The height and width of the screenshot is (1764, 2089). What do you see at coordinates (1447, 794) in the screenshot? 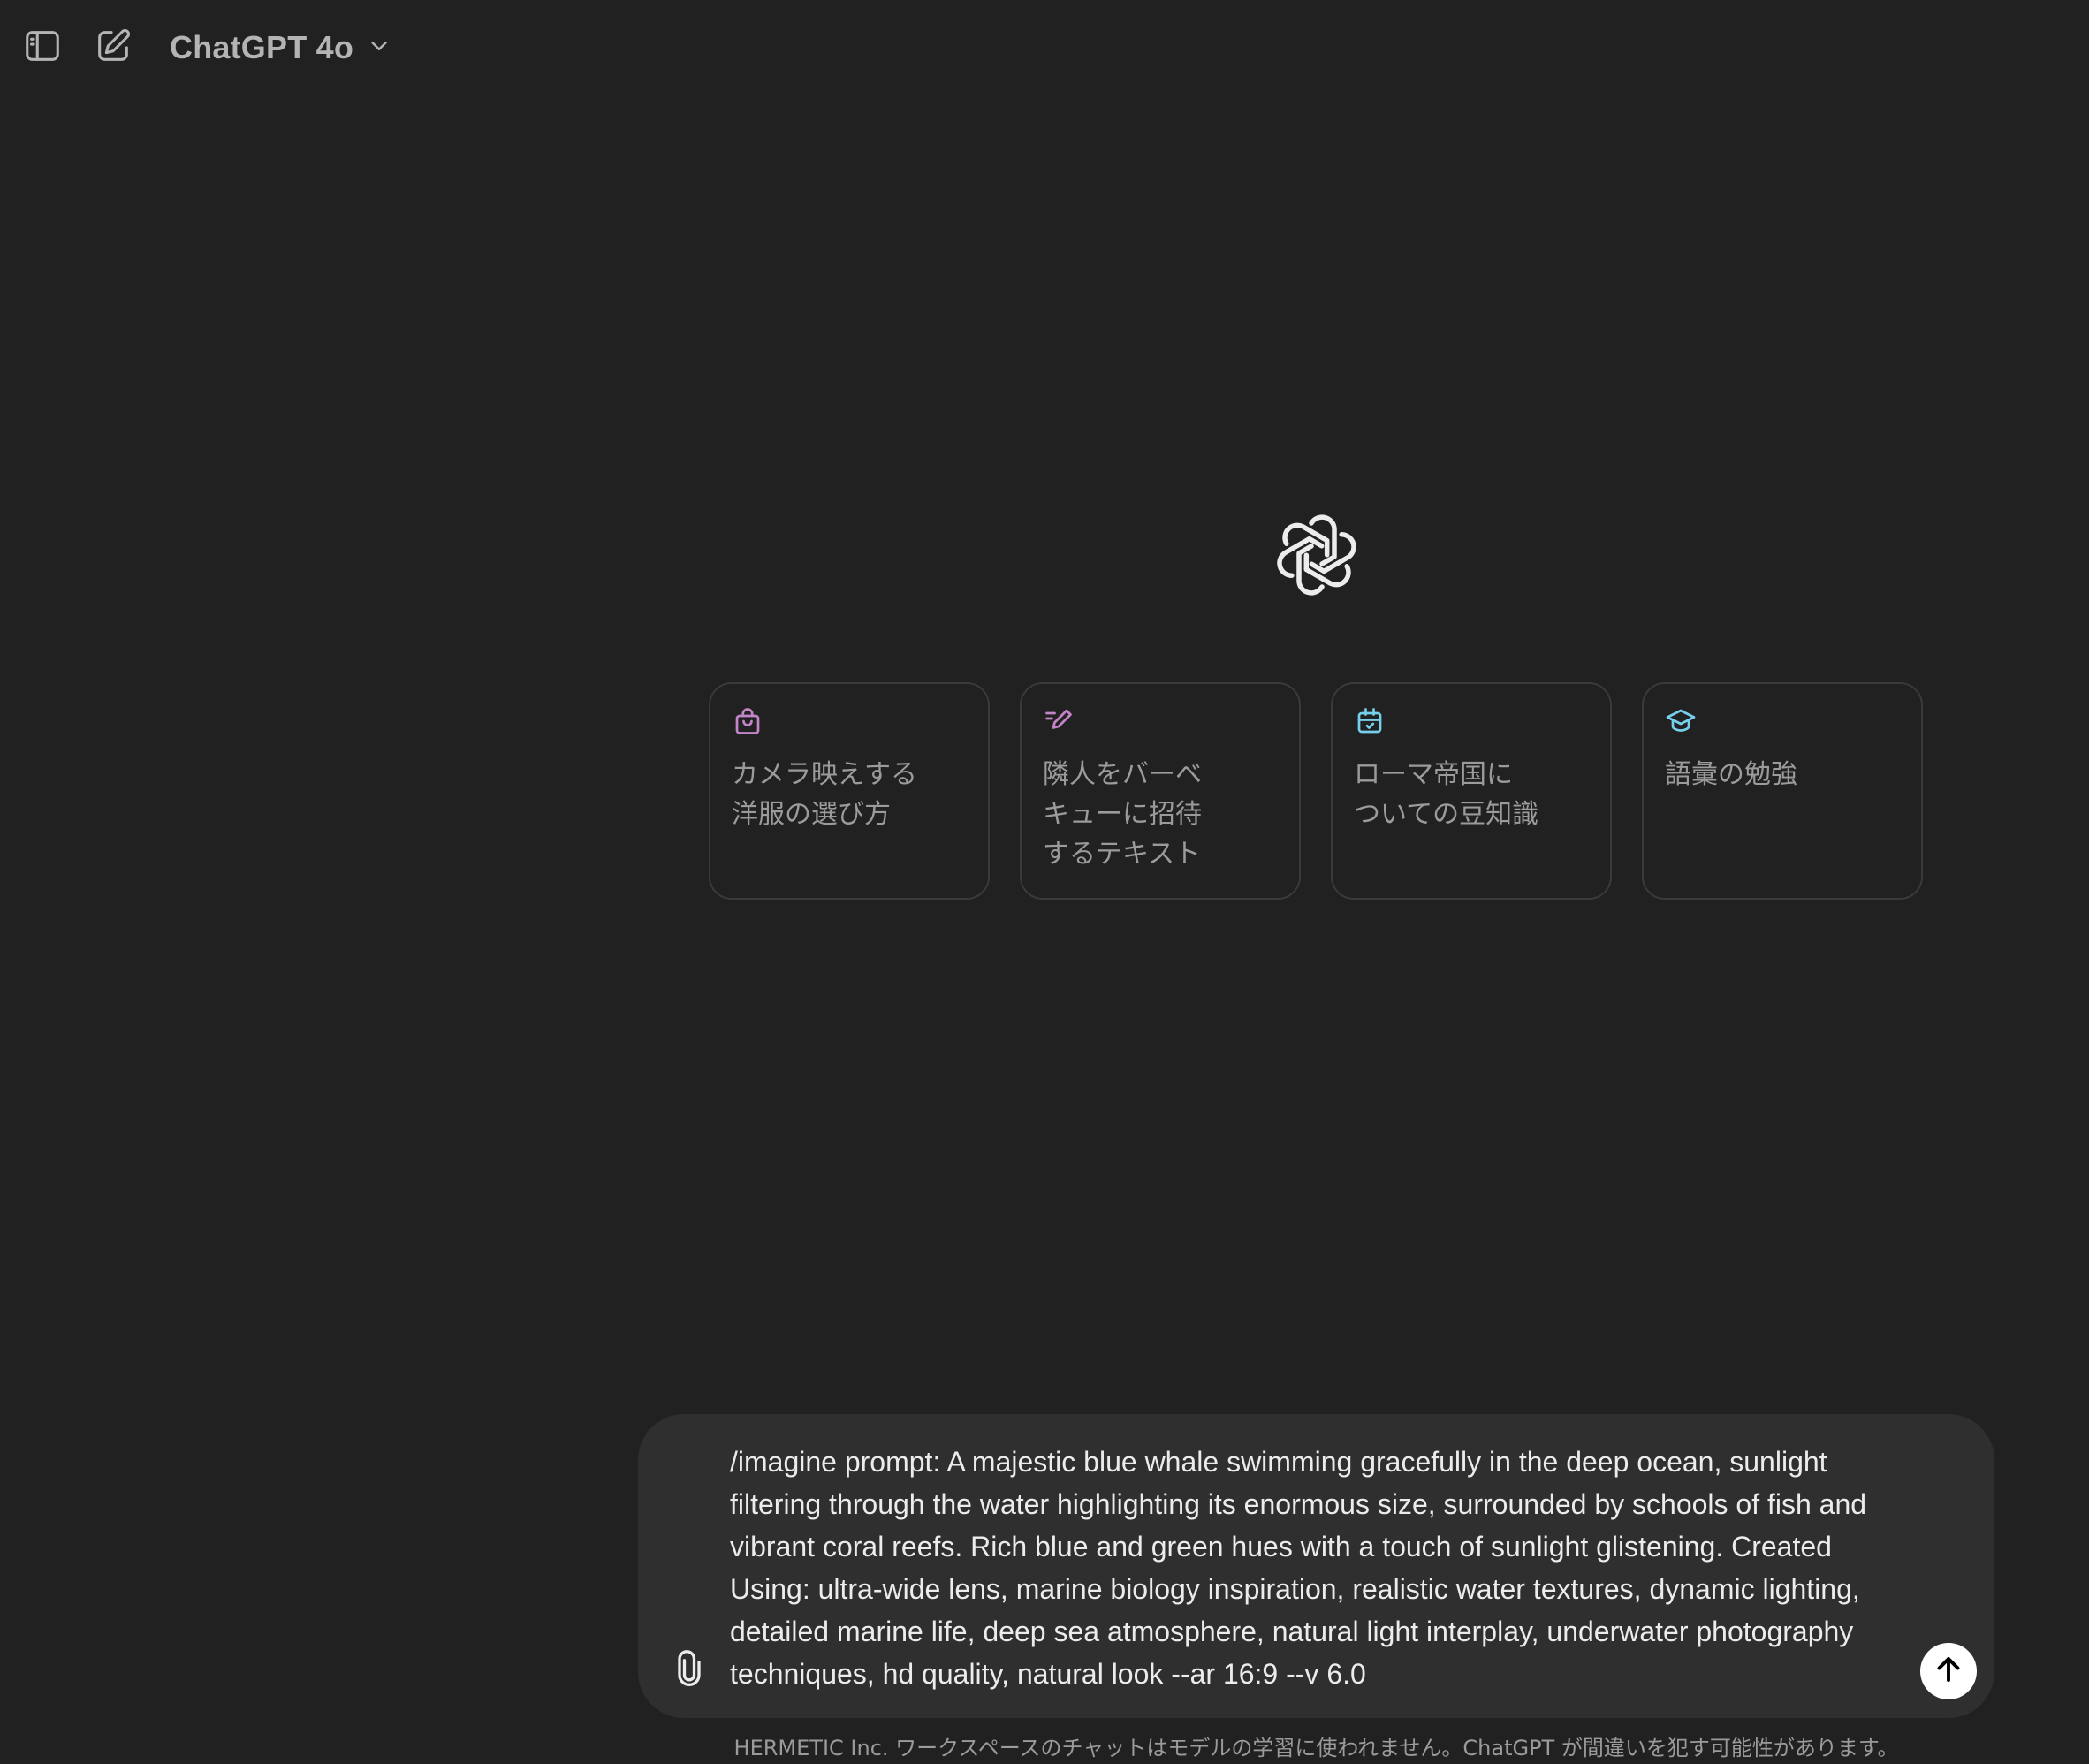
I see `suggestion-text: ローマ帝国に ついての豆知識` at bounding box center [1447, 794].